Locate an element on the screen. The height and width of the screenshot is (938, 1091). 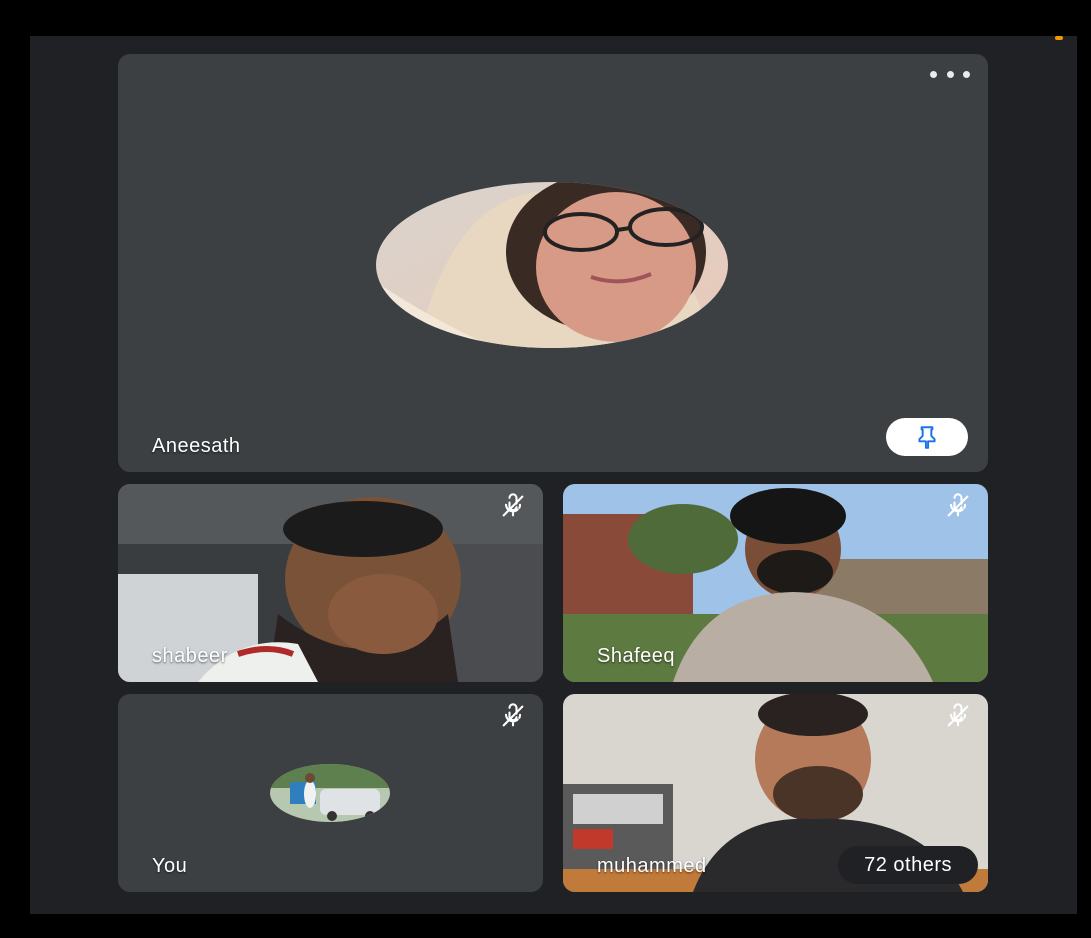
participant-avatar is located at coordinates (552, 265).